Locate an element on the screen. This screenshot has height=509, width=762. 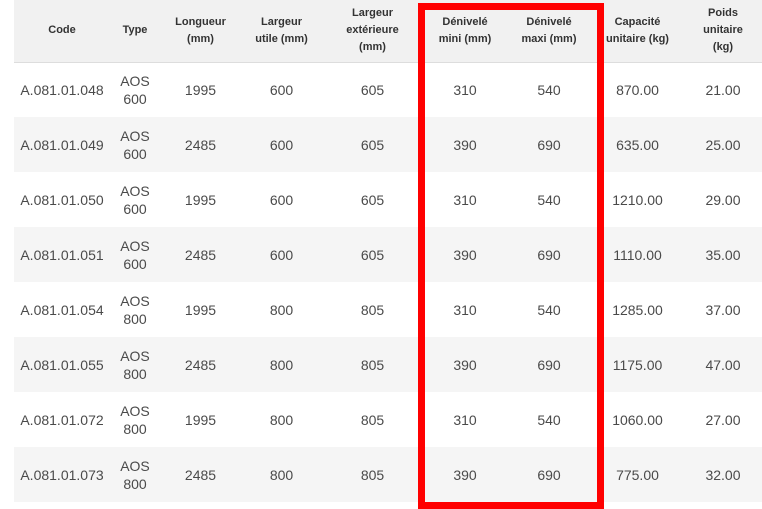
header-line: extérieure is located at coordinates (372, 30).